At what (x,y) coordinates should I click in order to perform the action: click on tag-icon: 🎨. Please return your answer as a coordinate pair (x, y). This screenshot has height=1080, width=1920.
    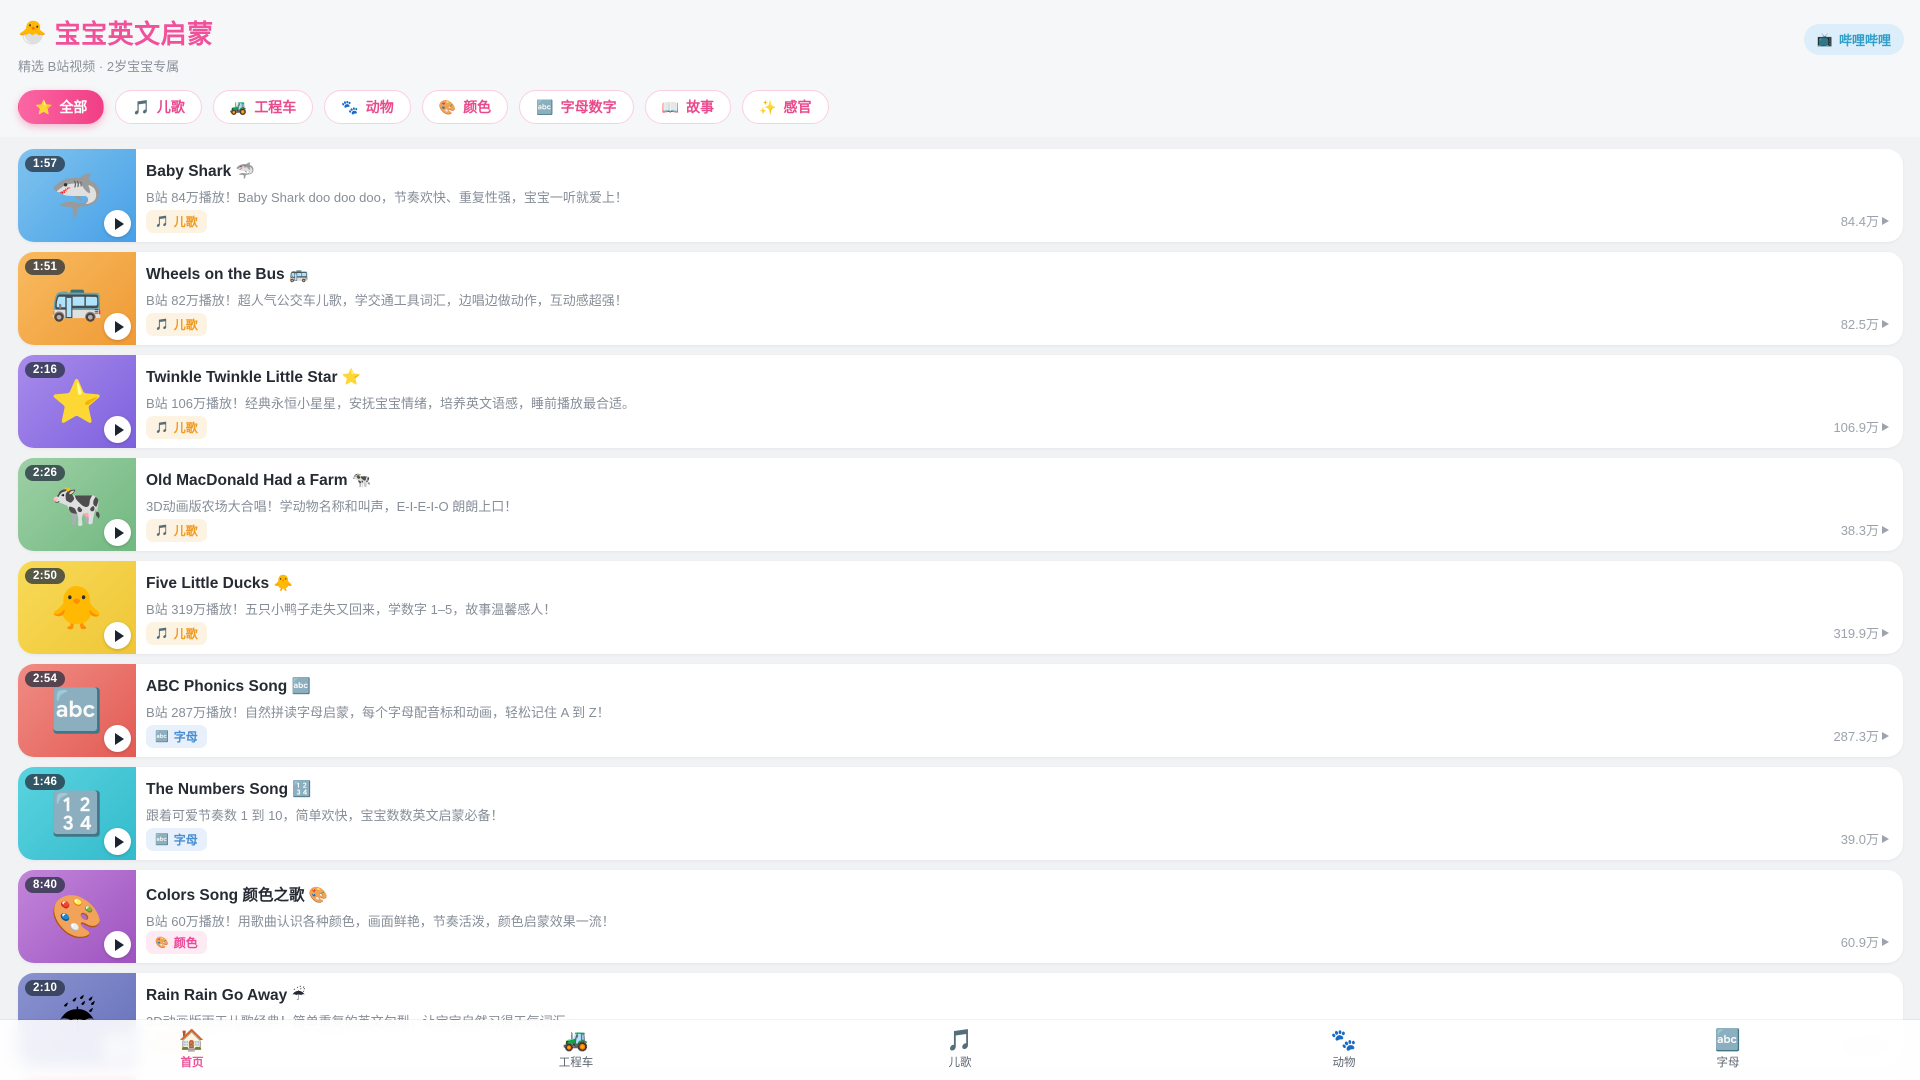
    Looking at the image, I should click on (162, 943).